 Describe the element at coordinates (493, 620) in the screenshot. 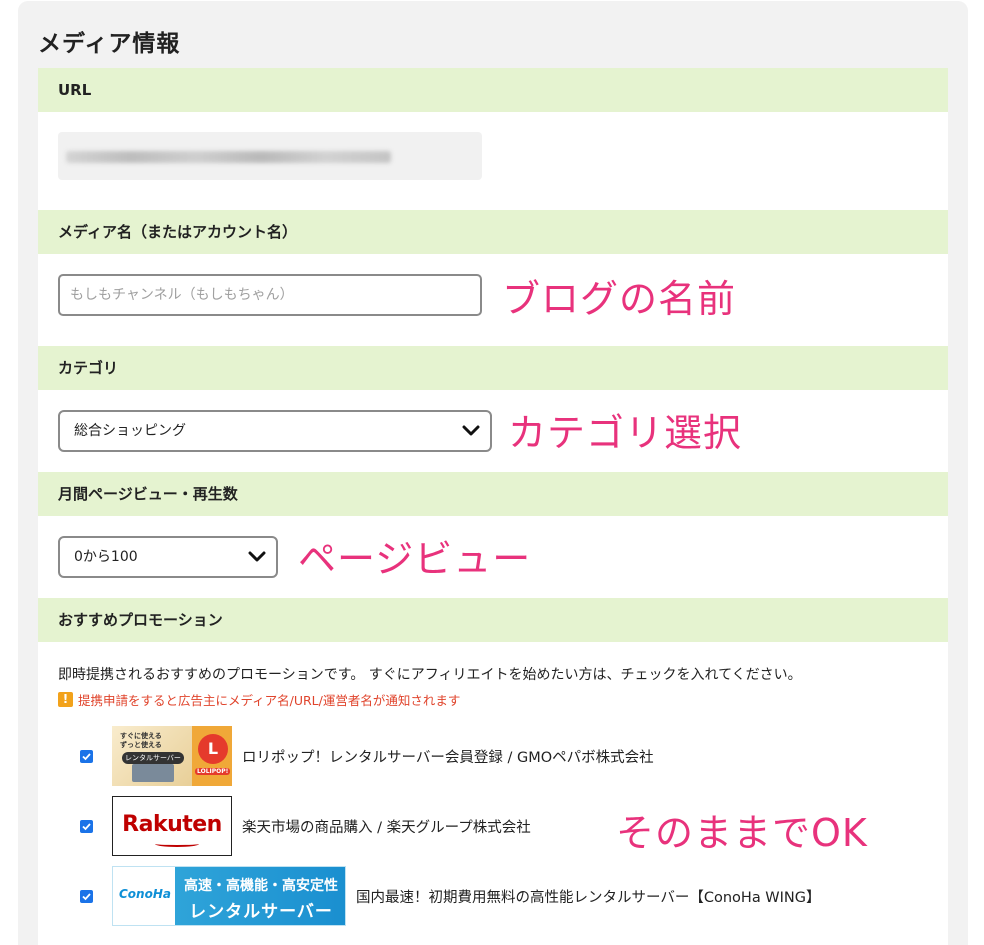

I see `section-header-promotion: おすすめプロモーション` at that location.